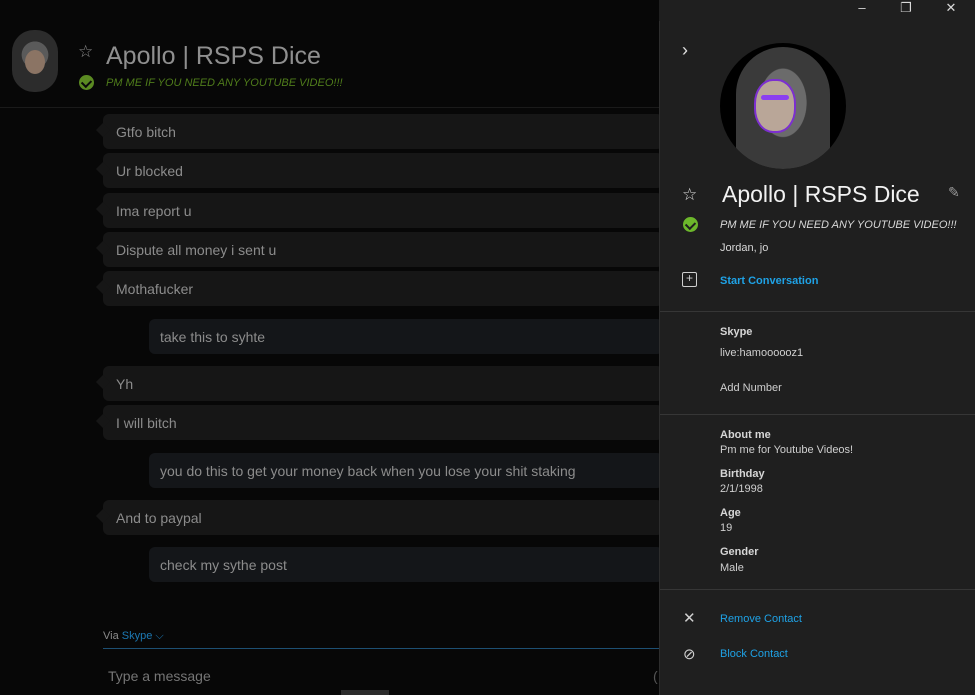 The height and width of the screenshot is (695, 975). What do you see at coordinates (732, 568) in the screenshot?
I see `gender-value: Male` at bounding box center [732, 568].